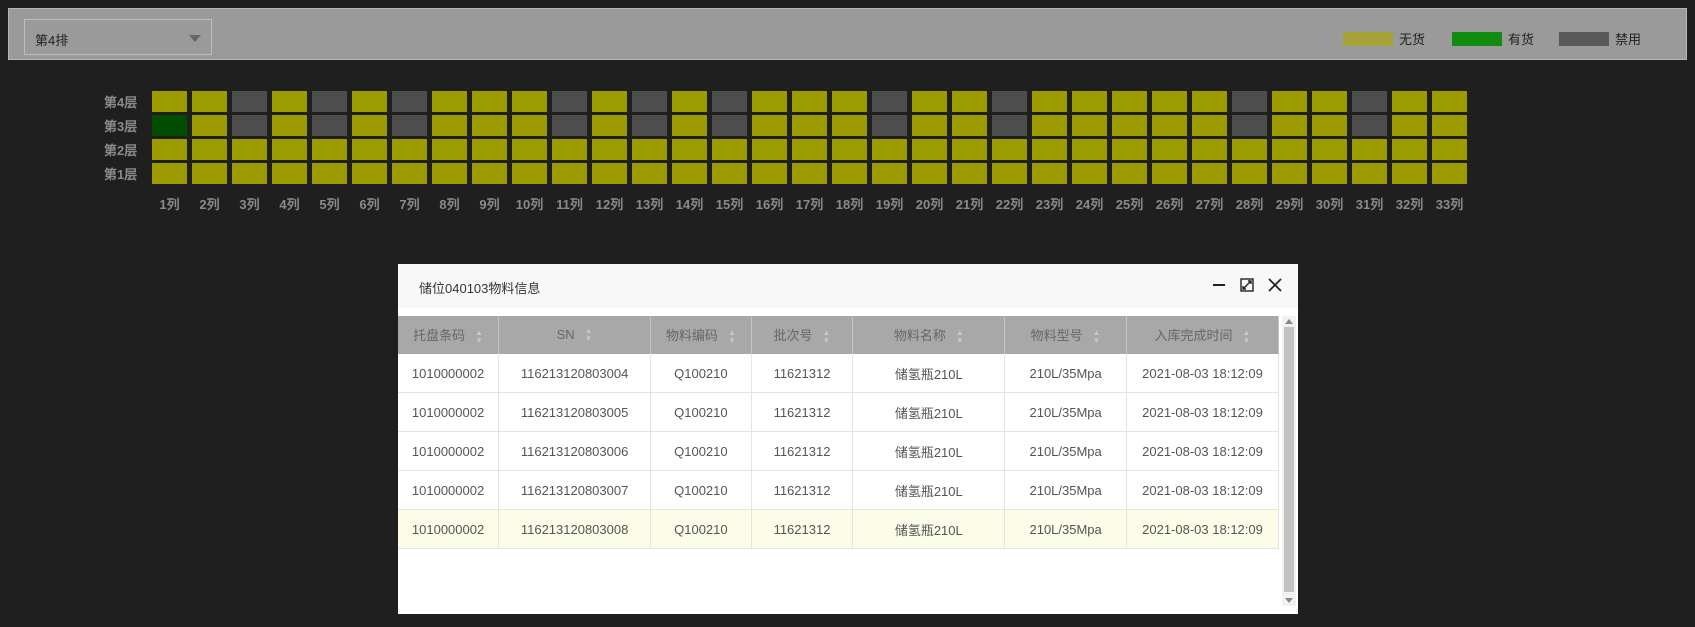 The height and width of the screenshot is (627, 1695). What do you see at coordinates (1202, 335) in the screenshot?
I see `column-header: 入库完成时间 ▲ ▼` at bounding box center [1202, 335].